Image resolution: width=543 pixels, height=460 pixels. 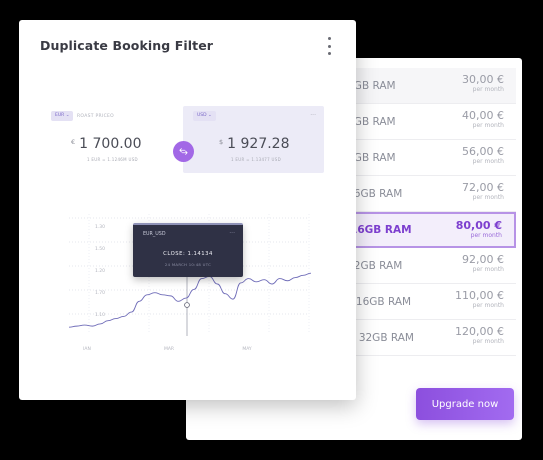 What do you see at coordinates (483, 259) in the screenshot?
I see `plan-amount: 92,00 €` at bounding box center [483, 259].